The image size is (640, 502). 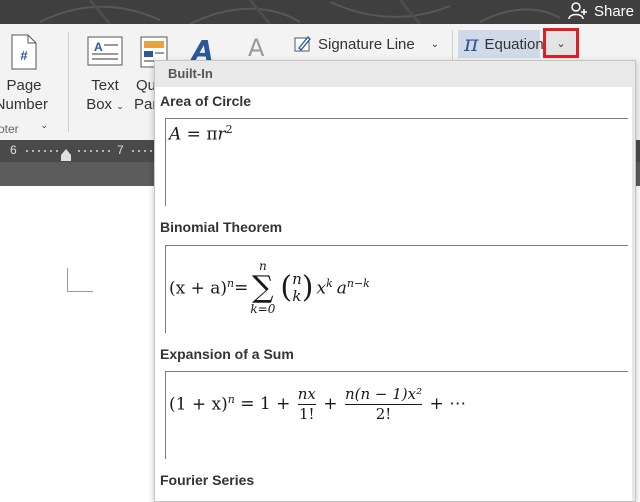 I want to click on binomial-coefficient: ( nk ), so click(x=297, y=287).